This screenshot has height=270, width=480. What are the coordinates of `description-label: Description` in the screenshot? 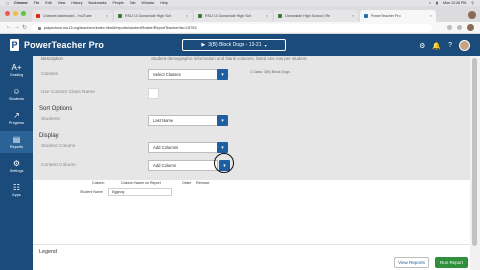 It's located at (52, 58).